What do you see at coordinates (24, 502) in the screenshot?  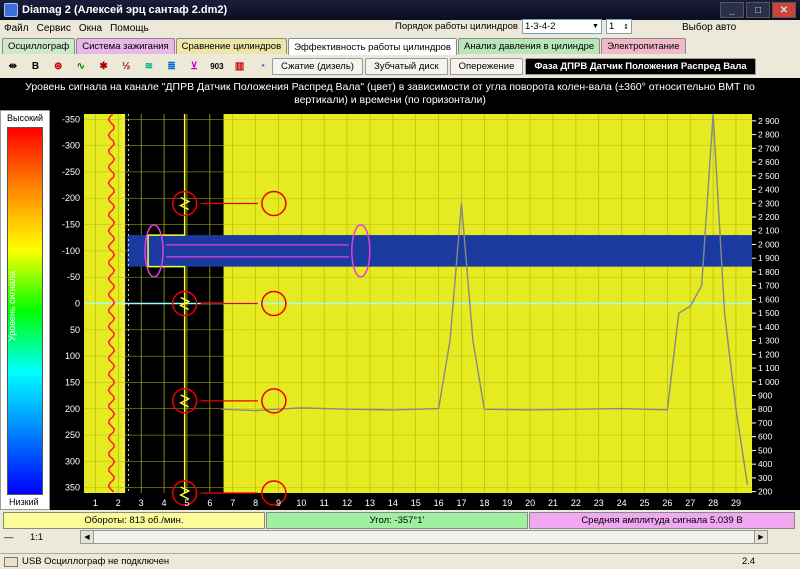 I see `legend-low-label: Низкий` at bounding box center [24, 502].